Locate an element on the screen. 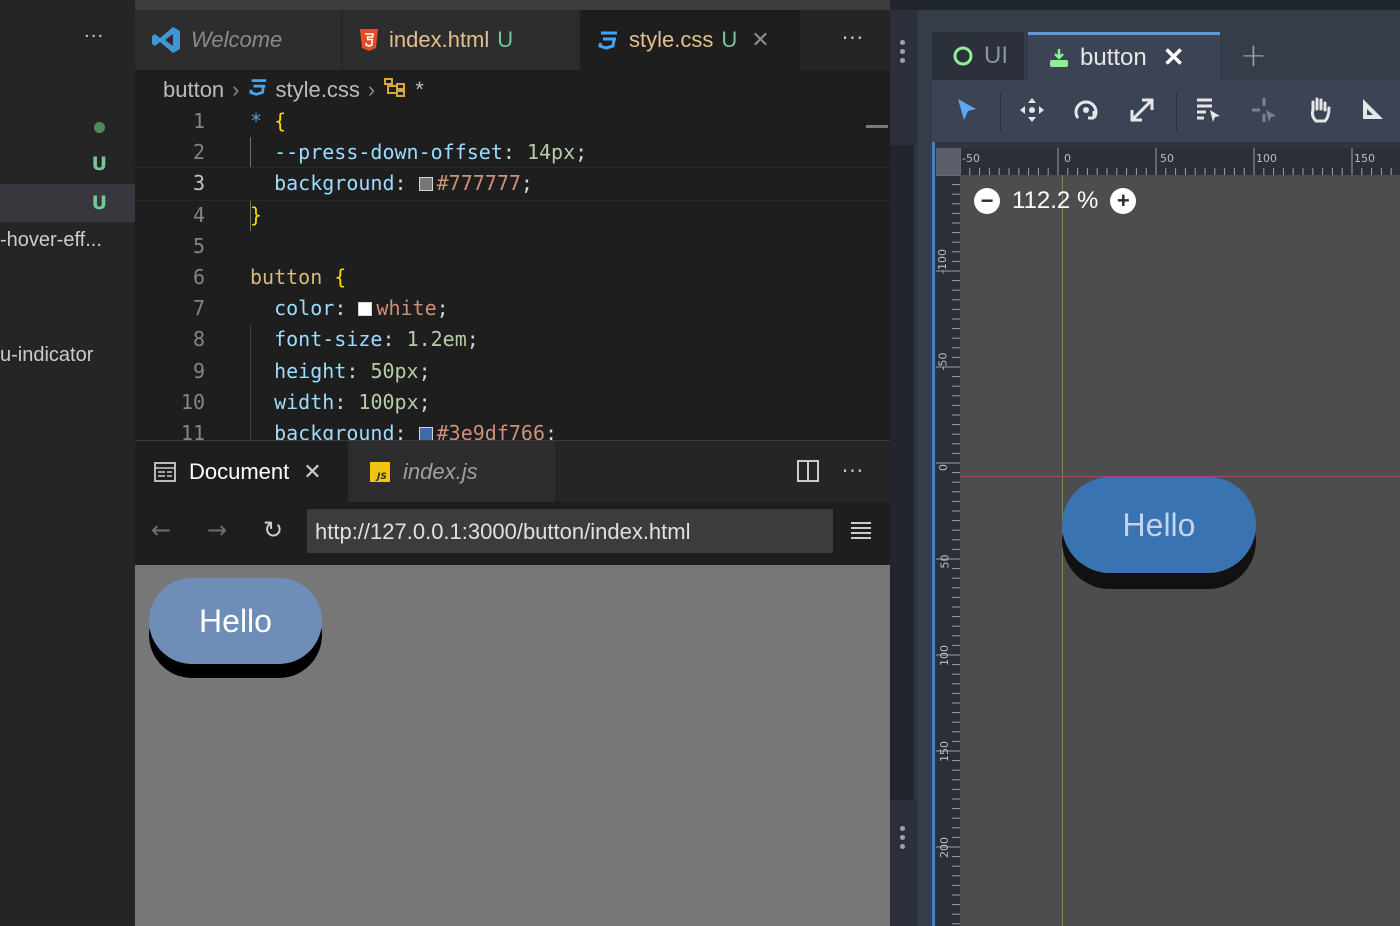 This screenshot has height=926, width=1400. hello-button-preview: Hello is located at coordinates (235, 621).